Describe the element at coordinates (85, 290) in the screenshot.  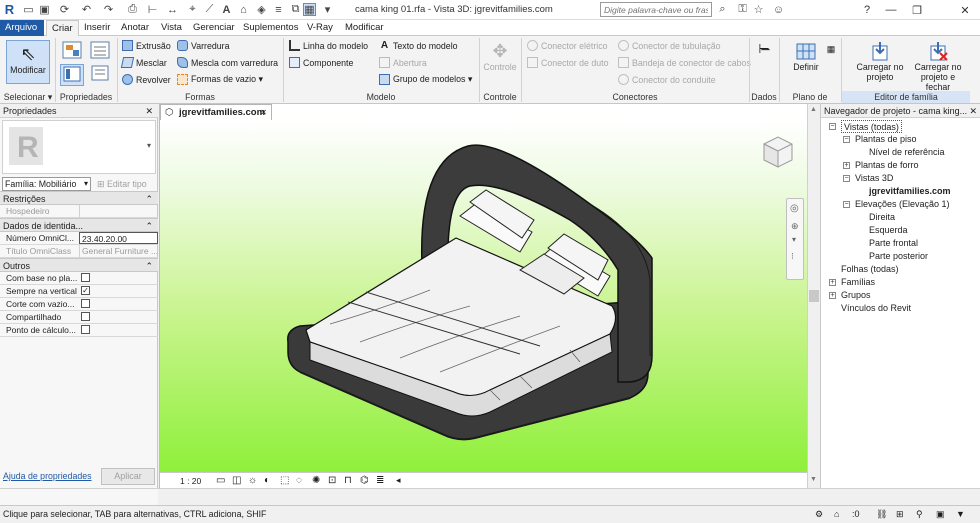
I see `checkbox-checked: ✓` at that location.